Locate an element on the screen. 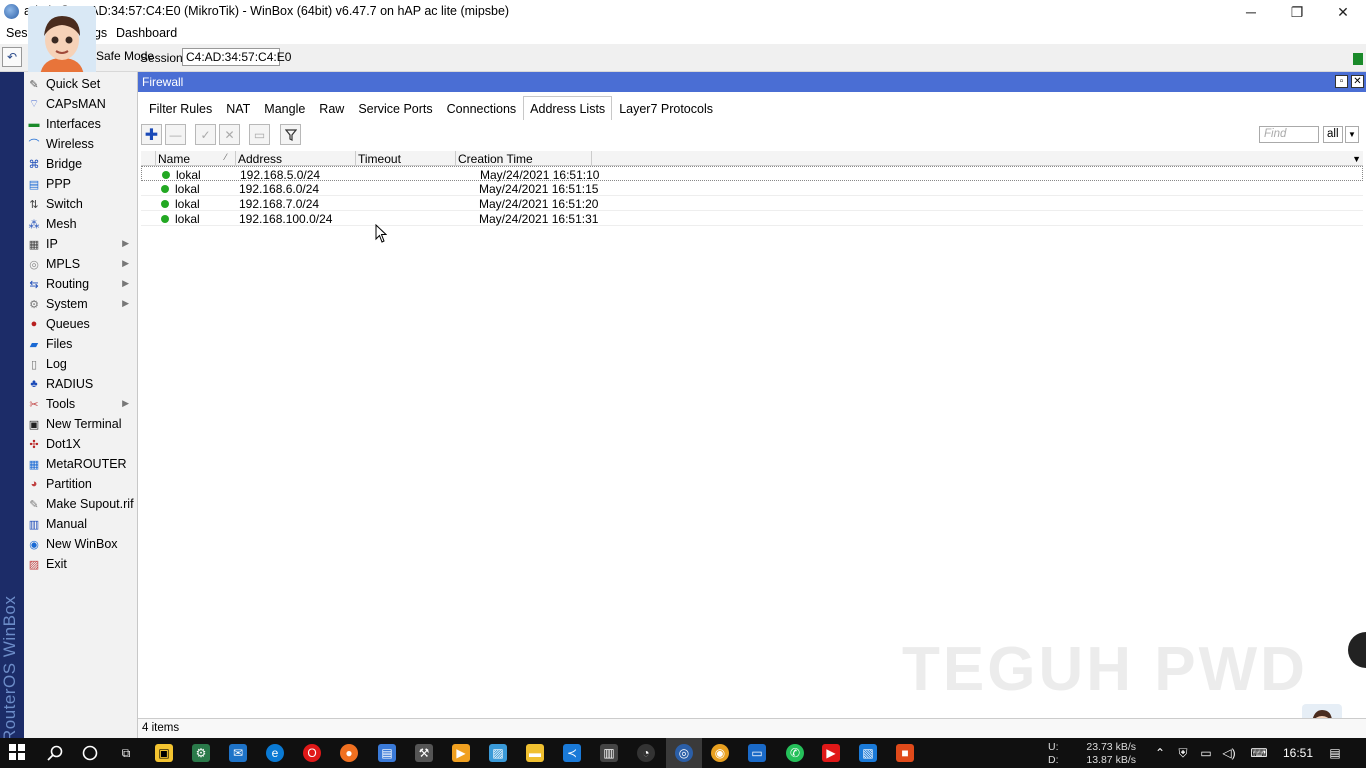 This screenshot has width=1366, height=768. notifications-icon: ▤ is located at coordinates (1335, 753).